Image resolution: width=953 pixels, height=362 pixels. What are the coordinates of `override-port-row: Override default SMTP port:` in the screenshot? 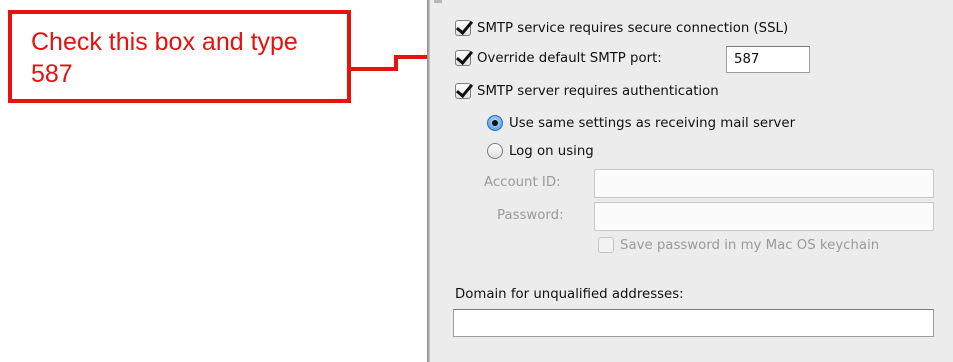 It's located at (558, 58).